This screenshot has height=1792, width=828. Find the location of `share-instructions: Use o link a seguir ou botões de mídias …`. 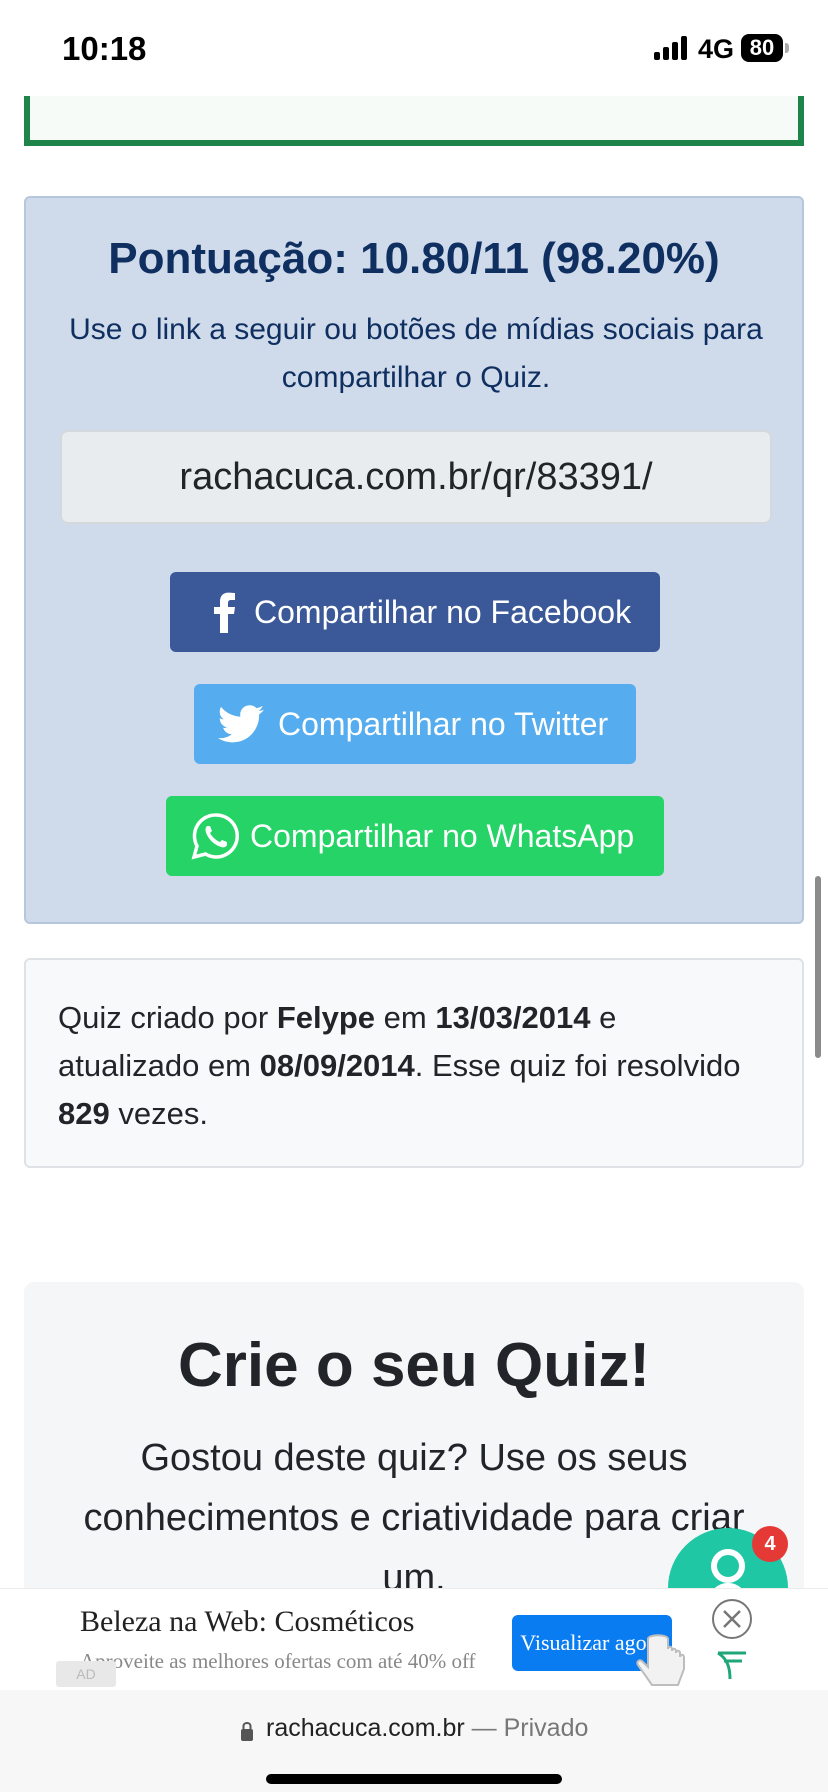

share-instructions: Use o link a seguir ou botões de mídias … is located at coordinates (416, 353).